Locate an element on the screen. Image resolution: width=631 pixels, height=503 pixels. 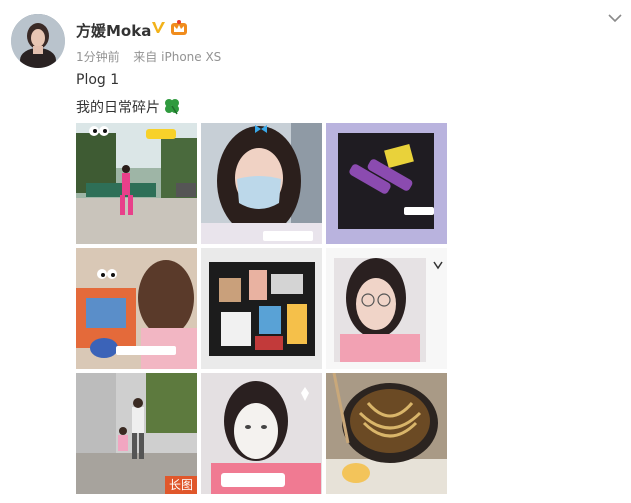
photo-girl-with-toys is located at coordinates (136, 308).